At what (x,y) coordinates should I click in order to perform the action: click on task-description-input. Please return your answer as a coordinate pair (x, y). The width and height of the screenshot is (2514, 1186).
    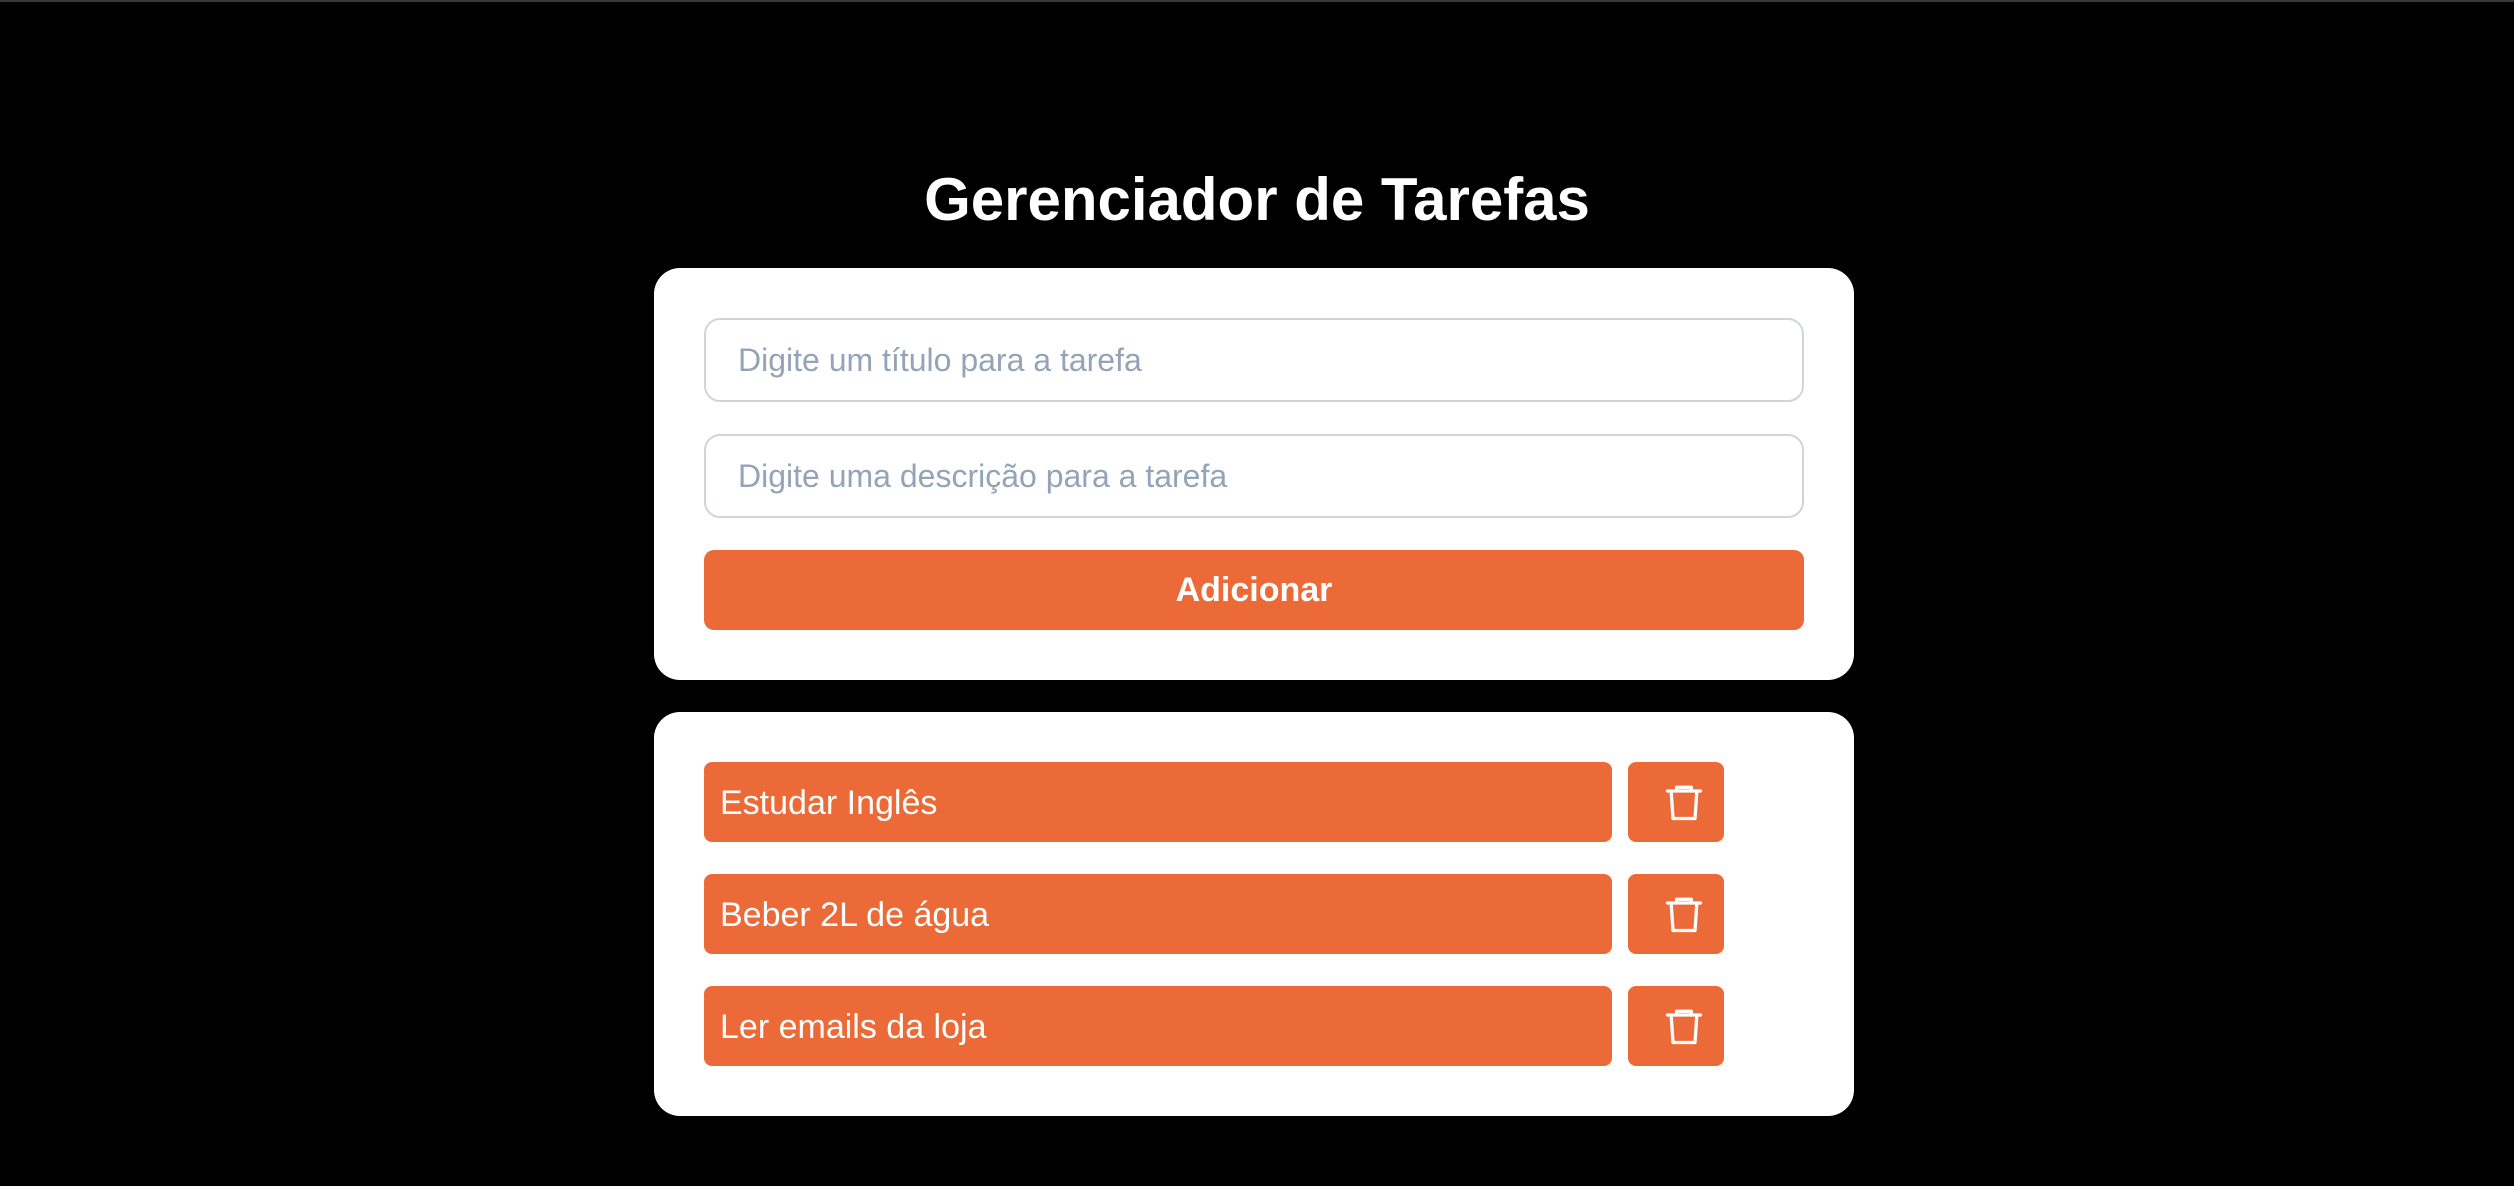
    Looking at the image, I should click on (1254, 476).